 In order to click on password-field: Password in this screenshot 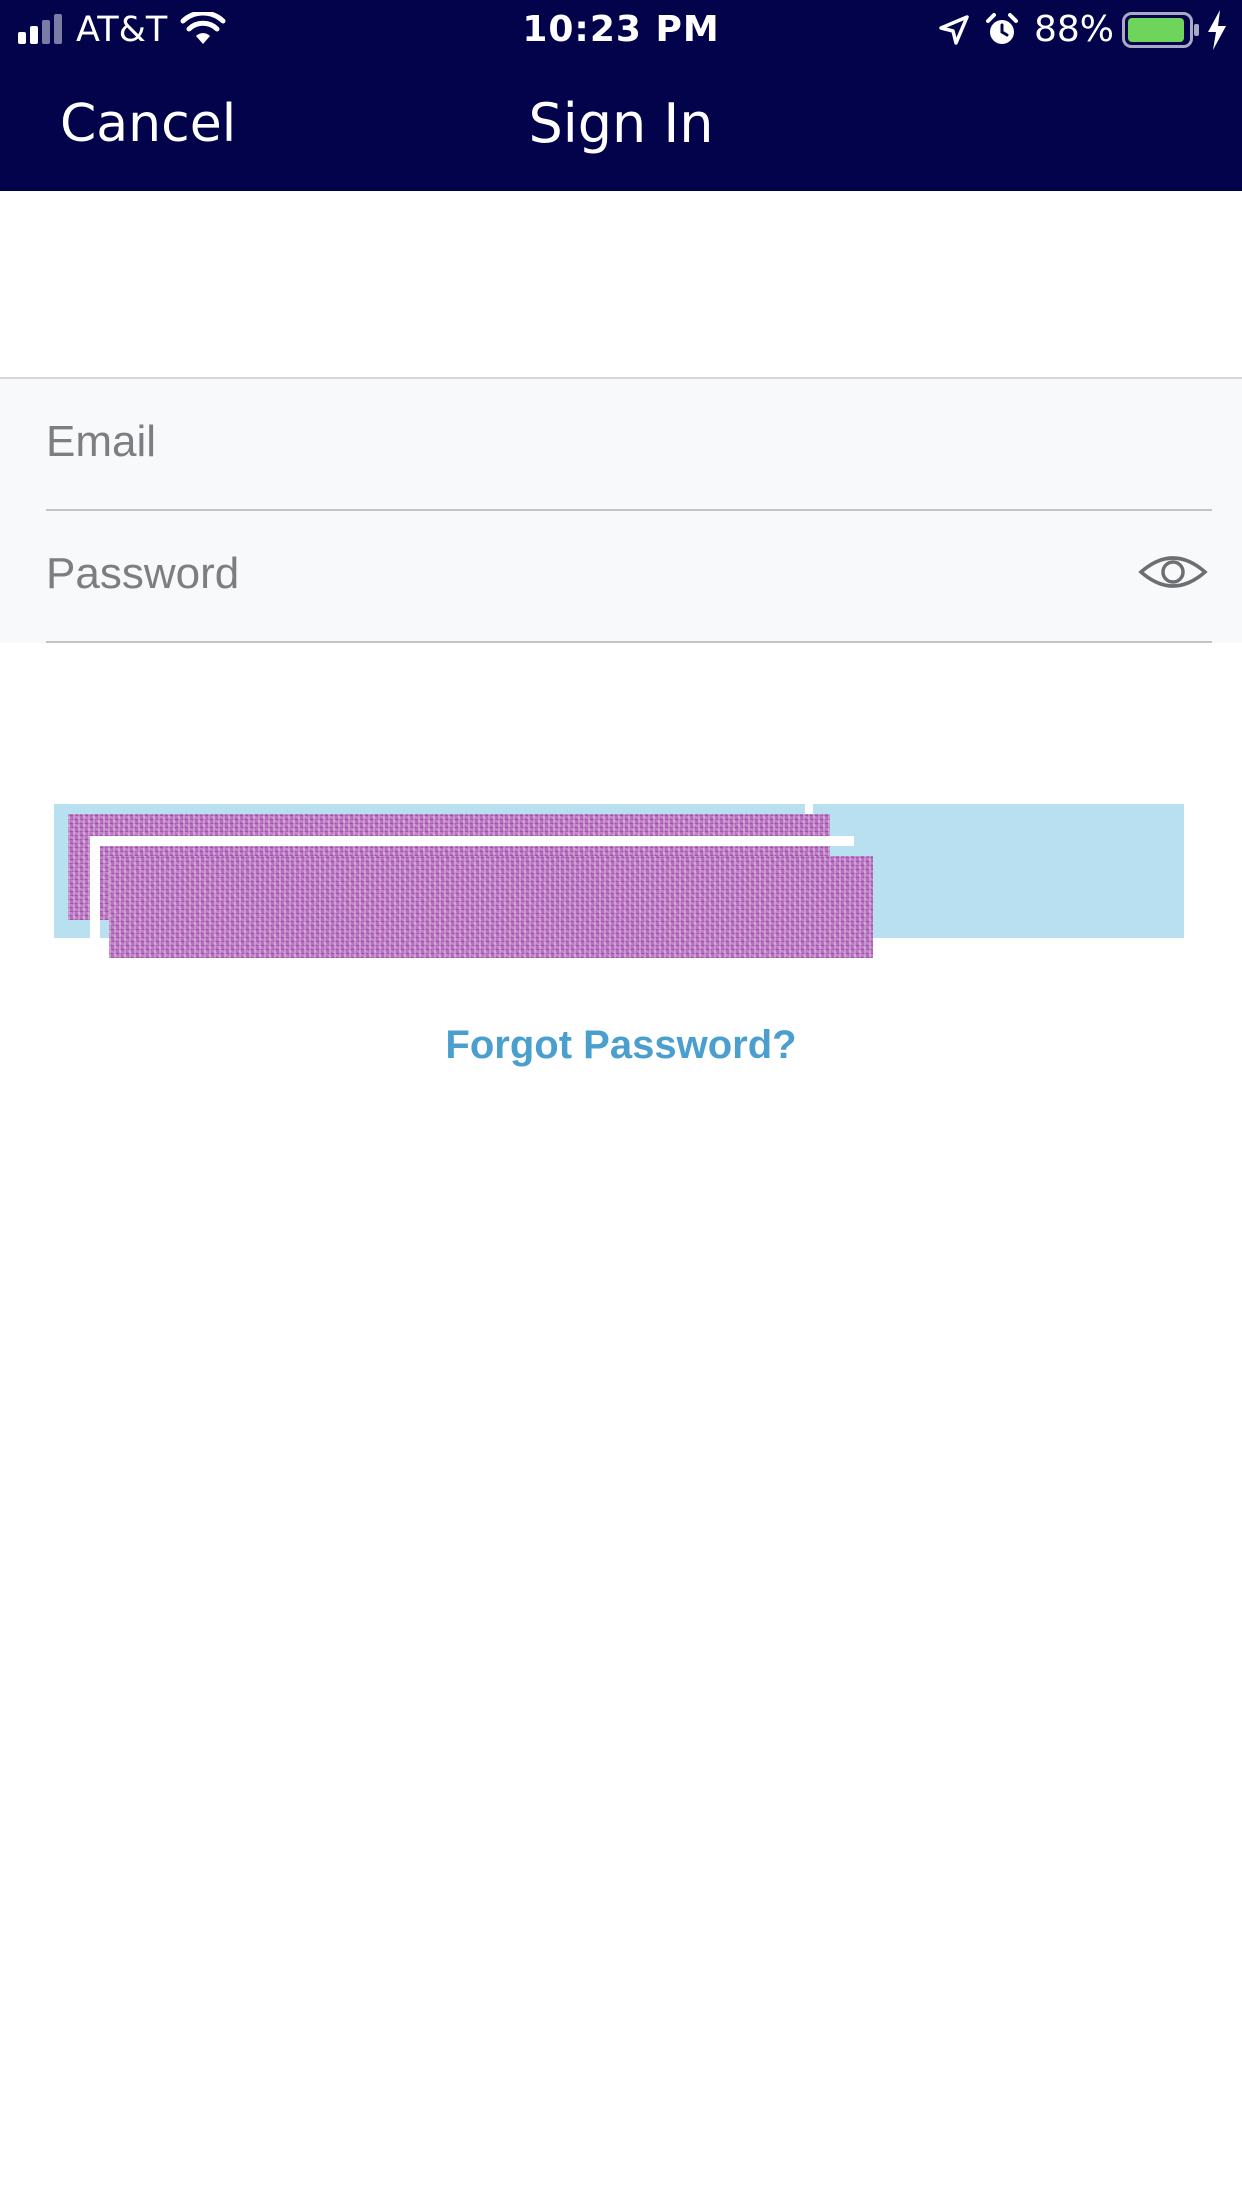, I will do `click(629, 577)`.